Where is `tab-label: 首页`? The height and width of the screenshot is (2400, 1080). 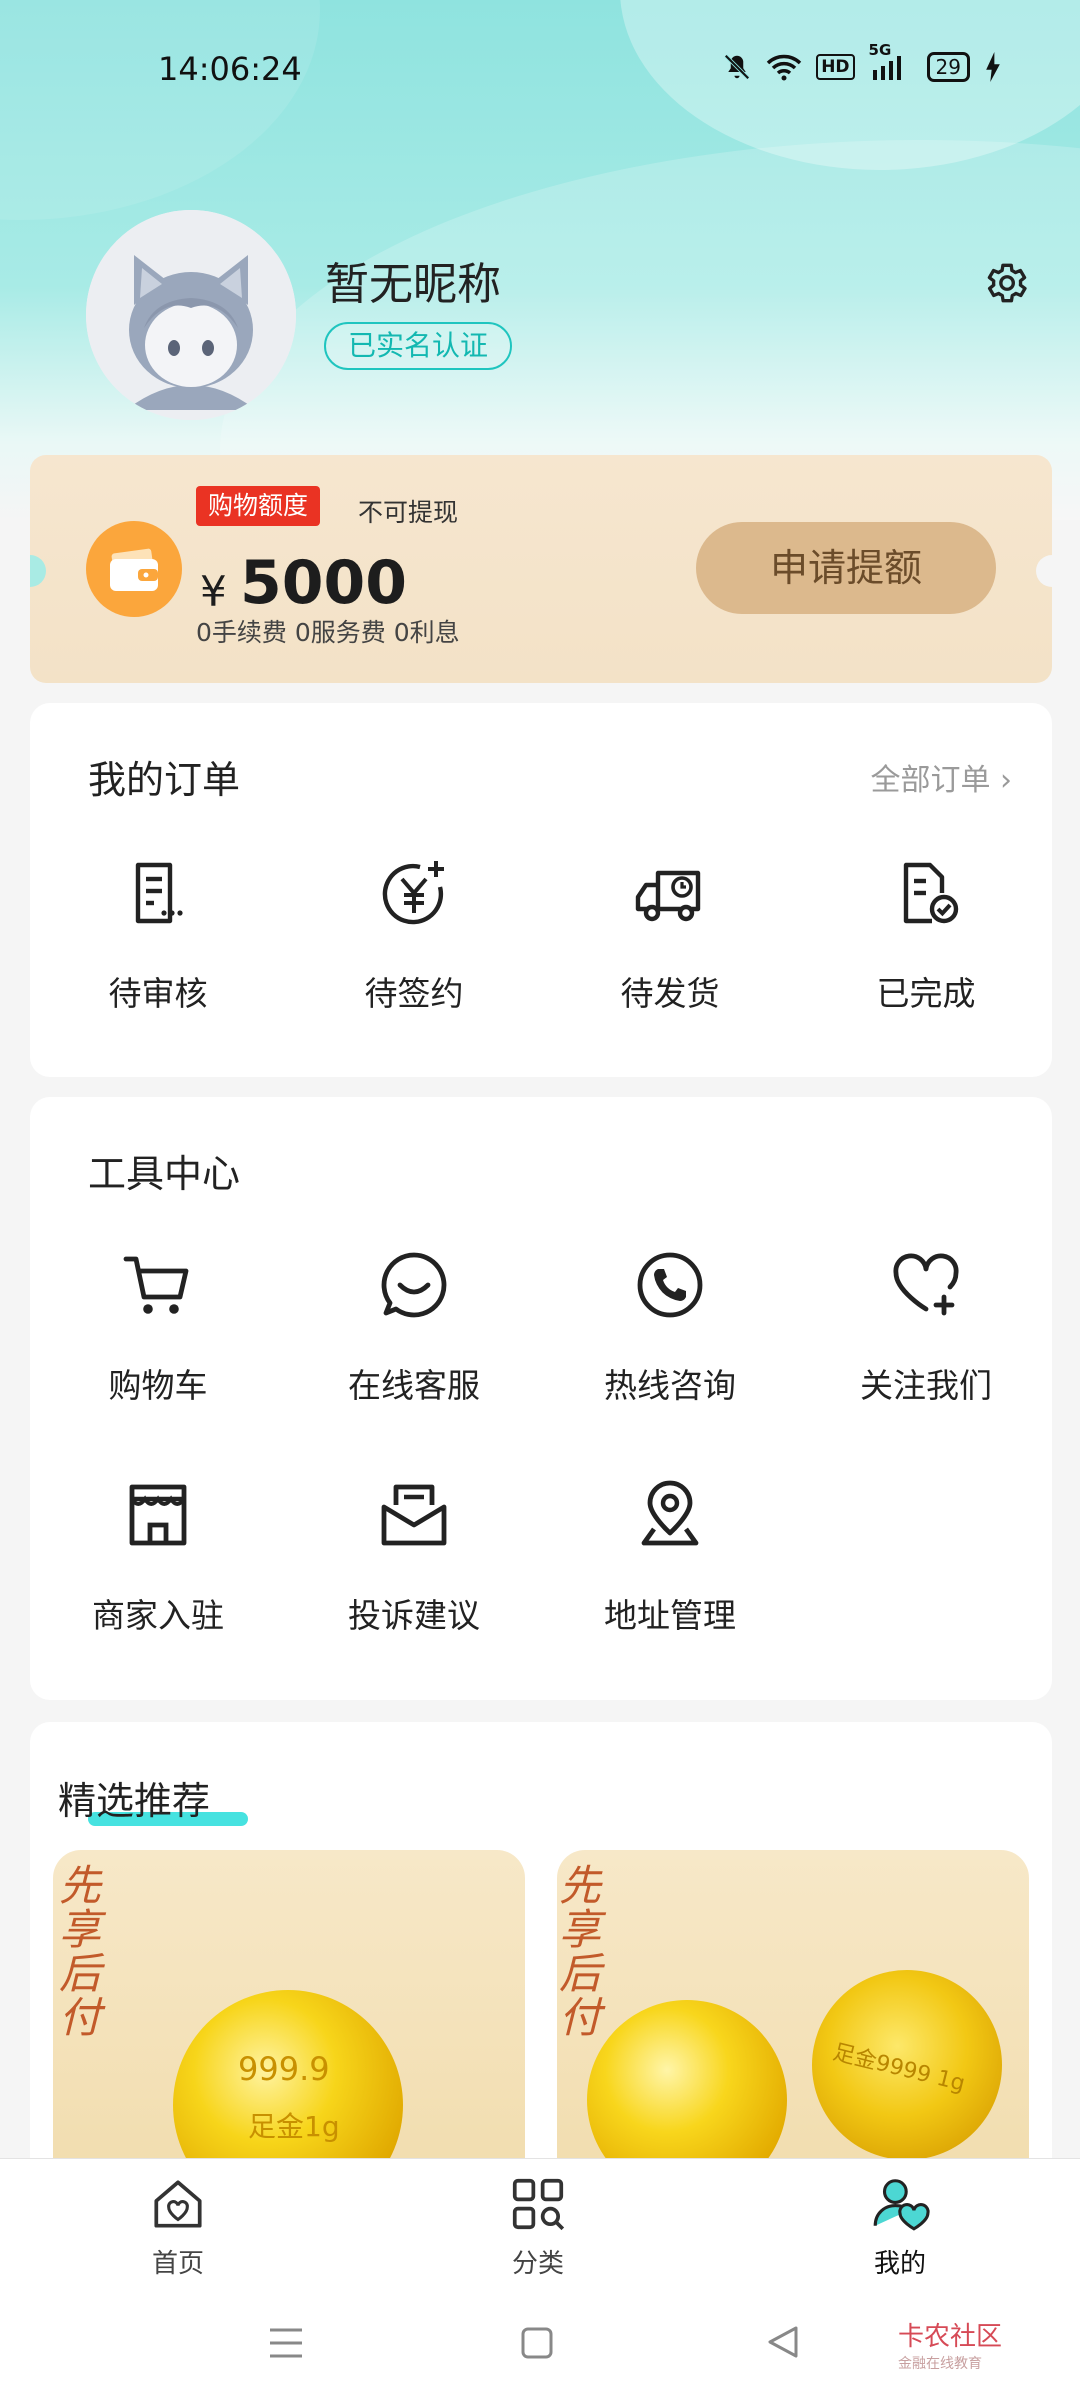 tab-label: 首页 is located at coordinates (177, 2264).